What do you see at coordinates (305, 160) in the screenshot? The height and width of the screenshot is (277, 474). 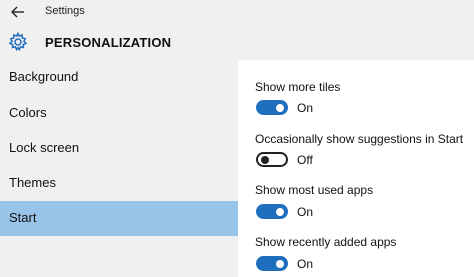 I see `toggle-state-label: Off` at bounding box center [305, 160].